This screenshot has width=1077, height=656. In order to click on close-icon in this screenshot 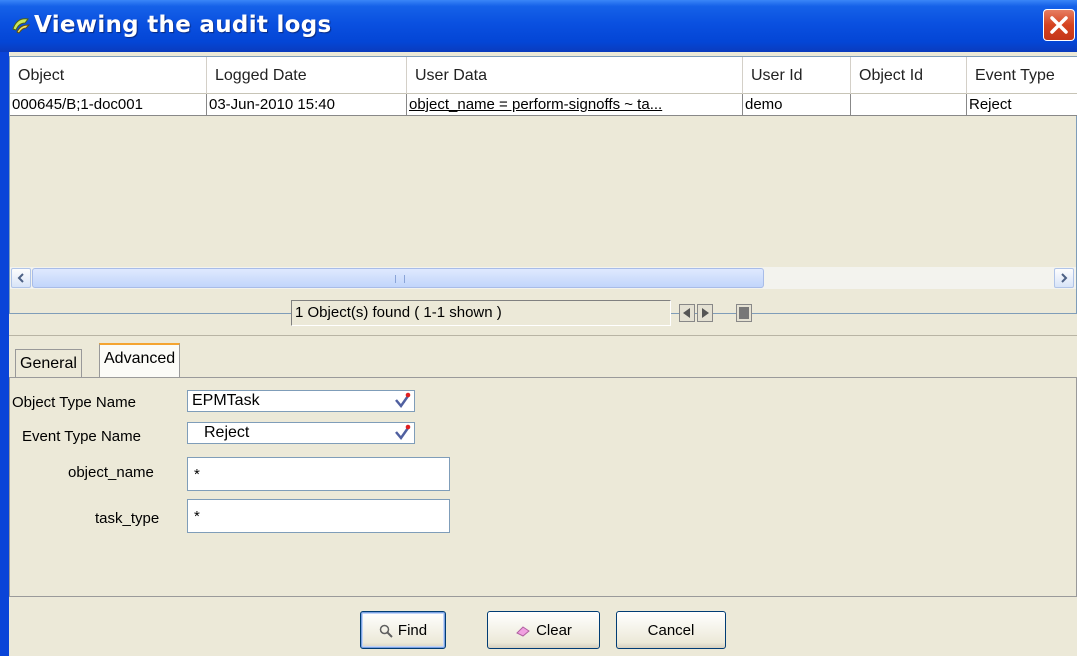, I will do `click(1059, 25)`.